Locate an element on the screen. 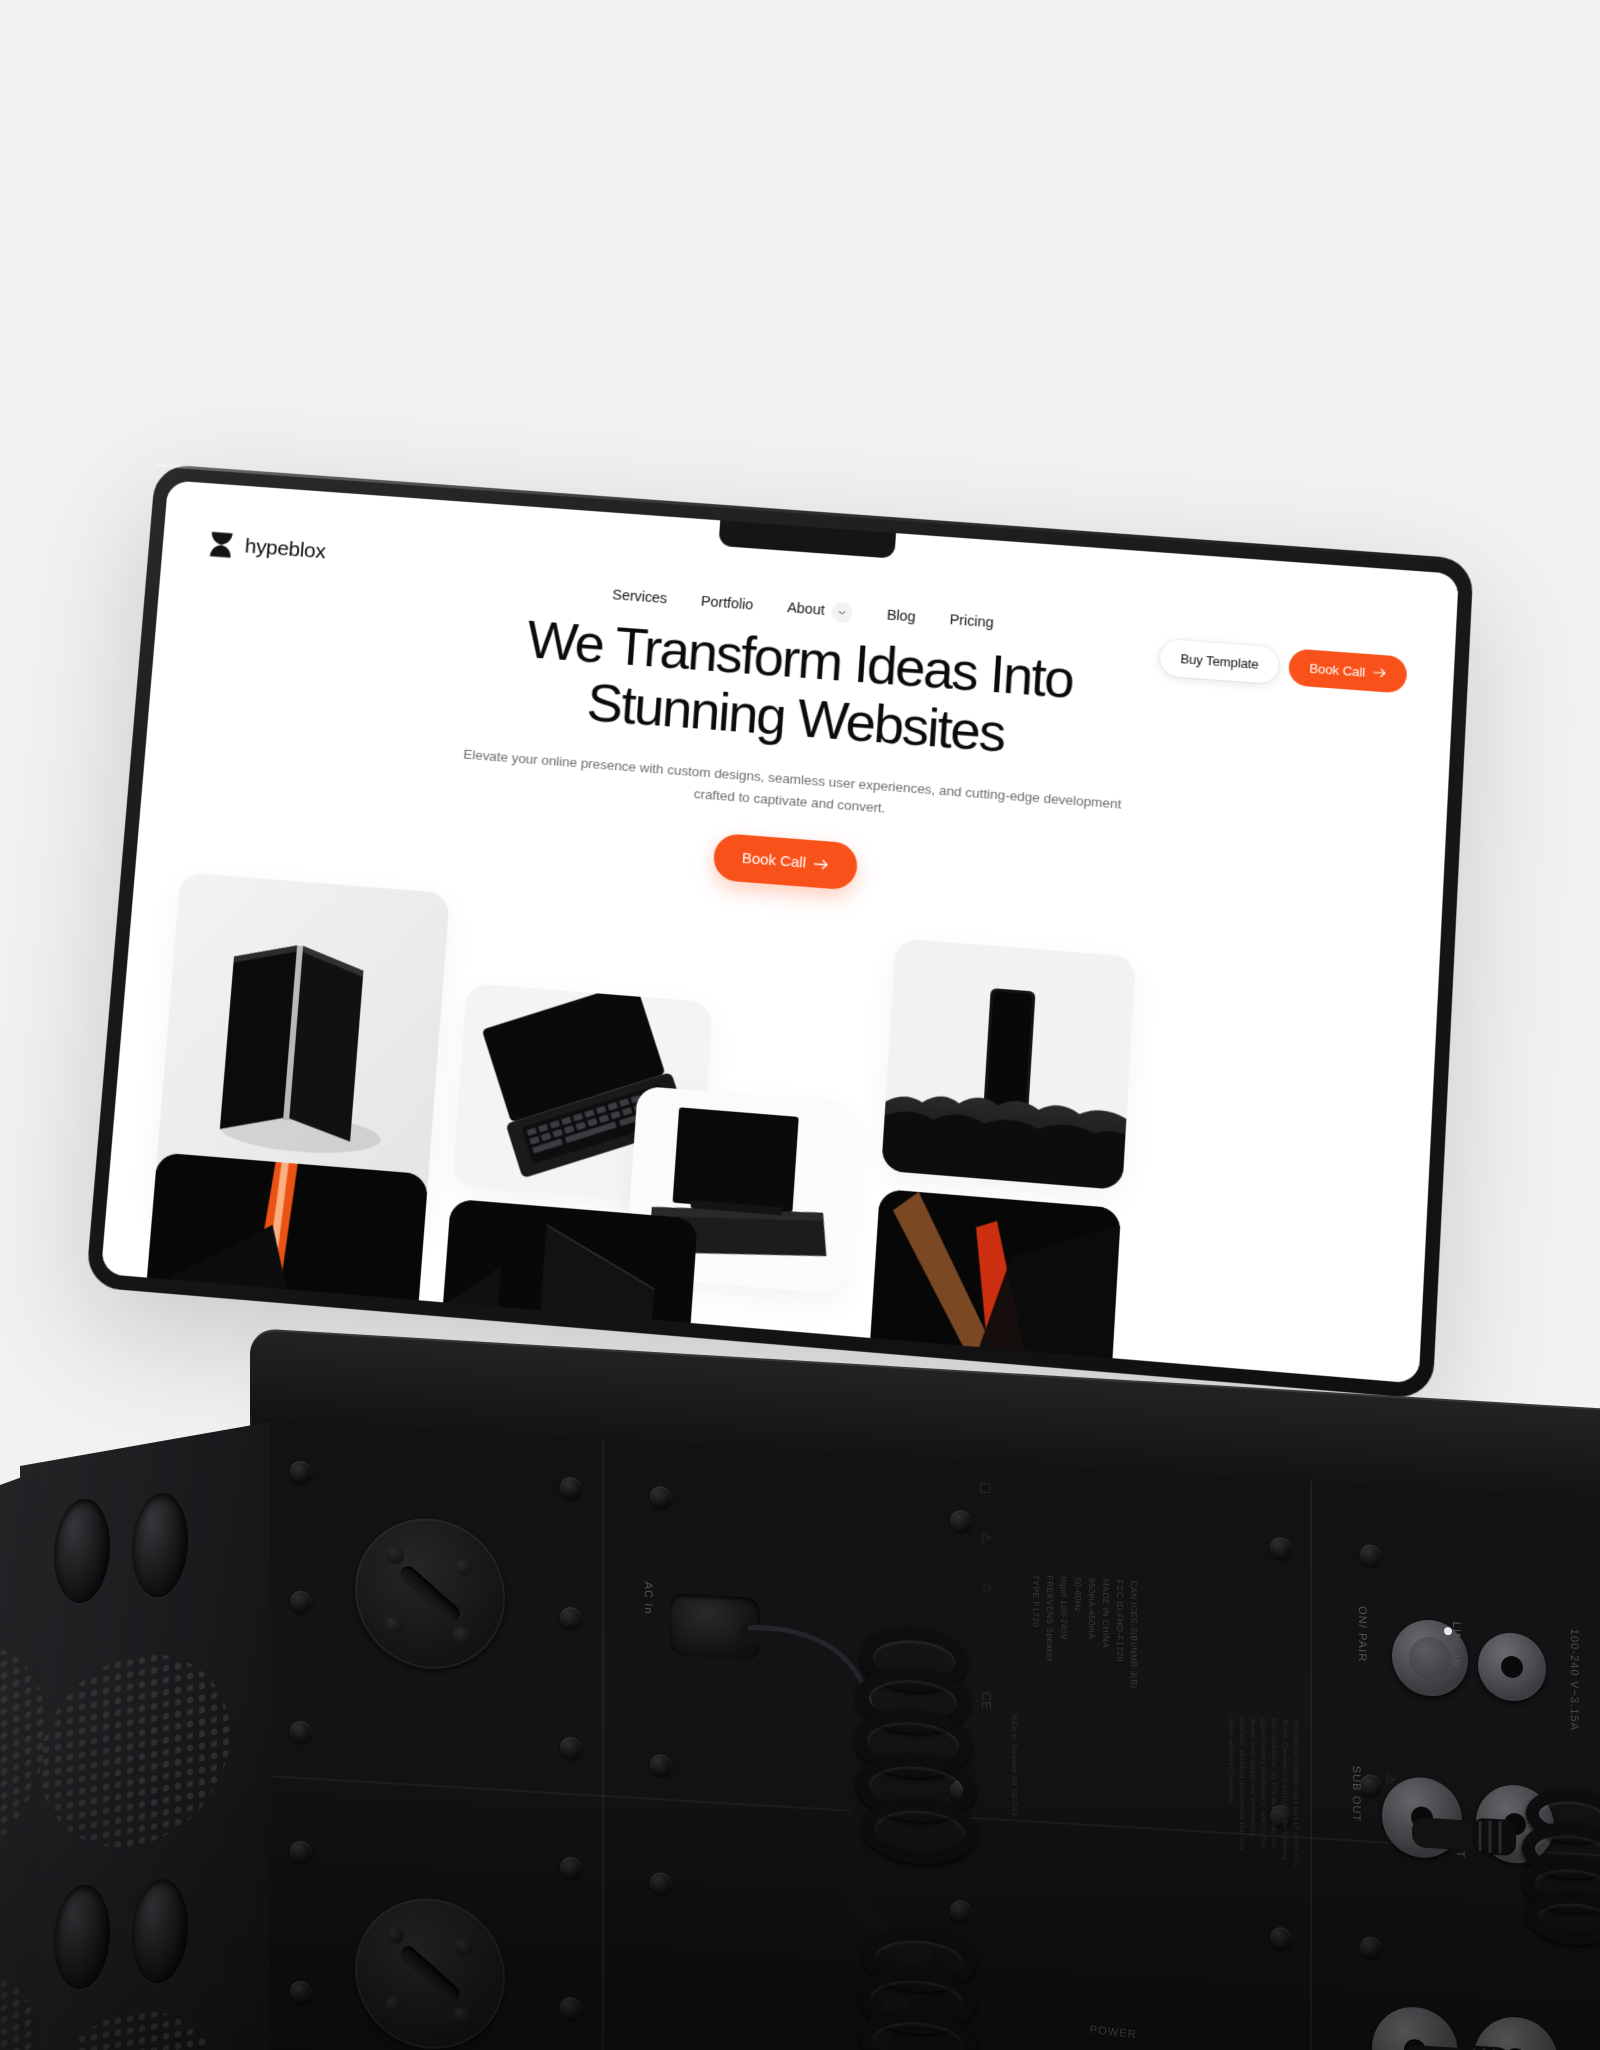 This screenshot has width=1600, height=2050. nav-label: Pricing is located at coordinates (971, 622).